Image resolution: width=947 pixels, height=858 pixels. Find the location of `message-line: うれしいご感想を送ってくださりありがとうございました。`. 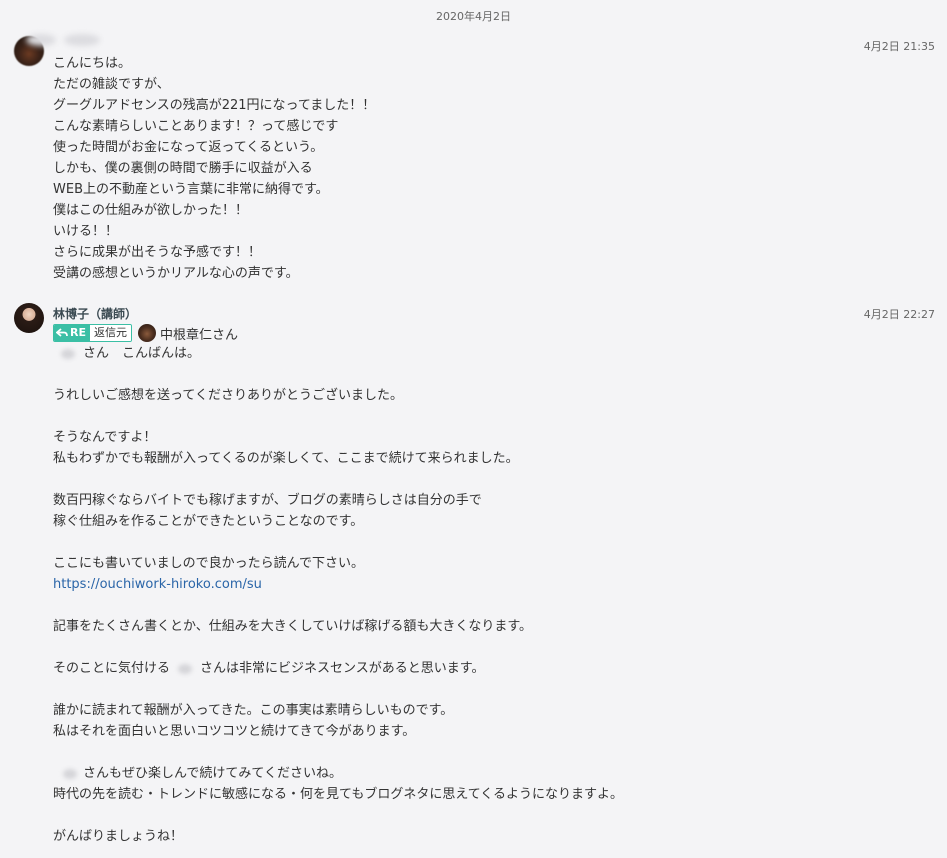

message-line: うれしいご感想を送ってくださりありがとうございました。 is located at coordinates (228, 395).